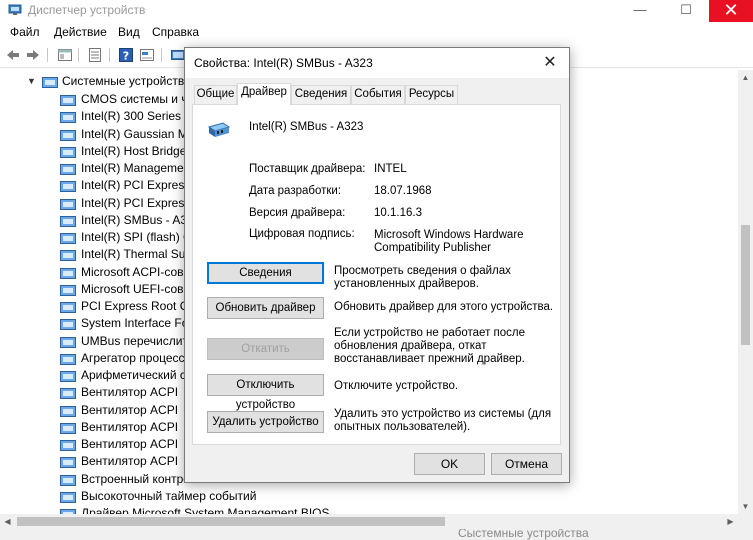 This screenshot has width=753, height=540. Describe the element at coordinates (265, 392) in the screenshot. I see `disable-device-button: Отключить устройство` at that location.